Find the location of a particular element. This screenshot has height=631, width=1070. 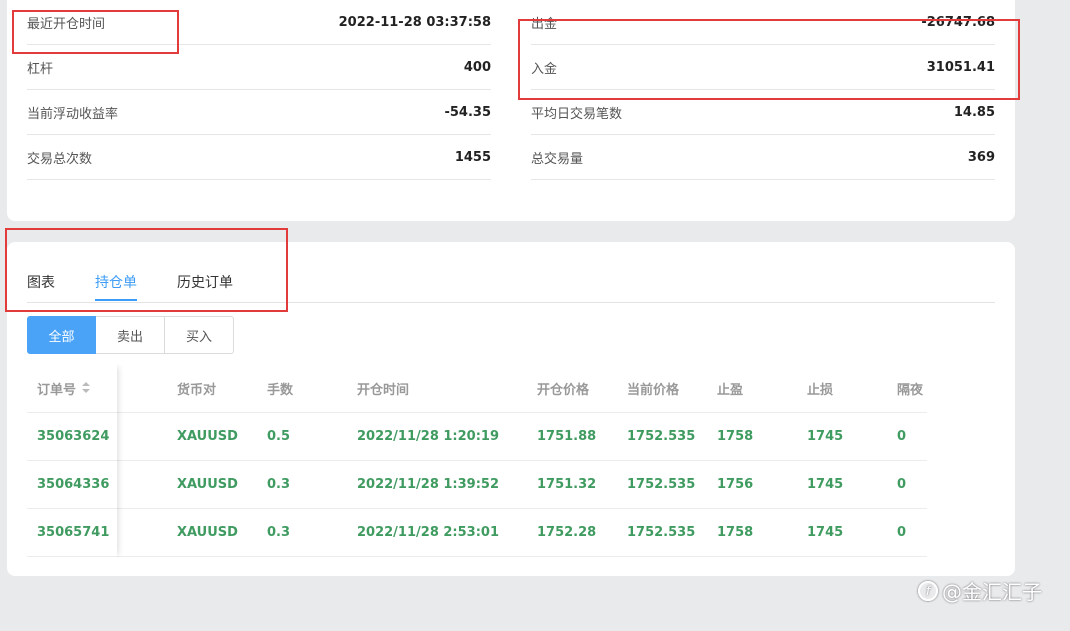

stat-label: 当前浮动收益率 is located at coordinates (73, 114).